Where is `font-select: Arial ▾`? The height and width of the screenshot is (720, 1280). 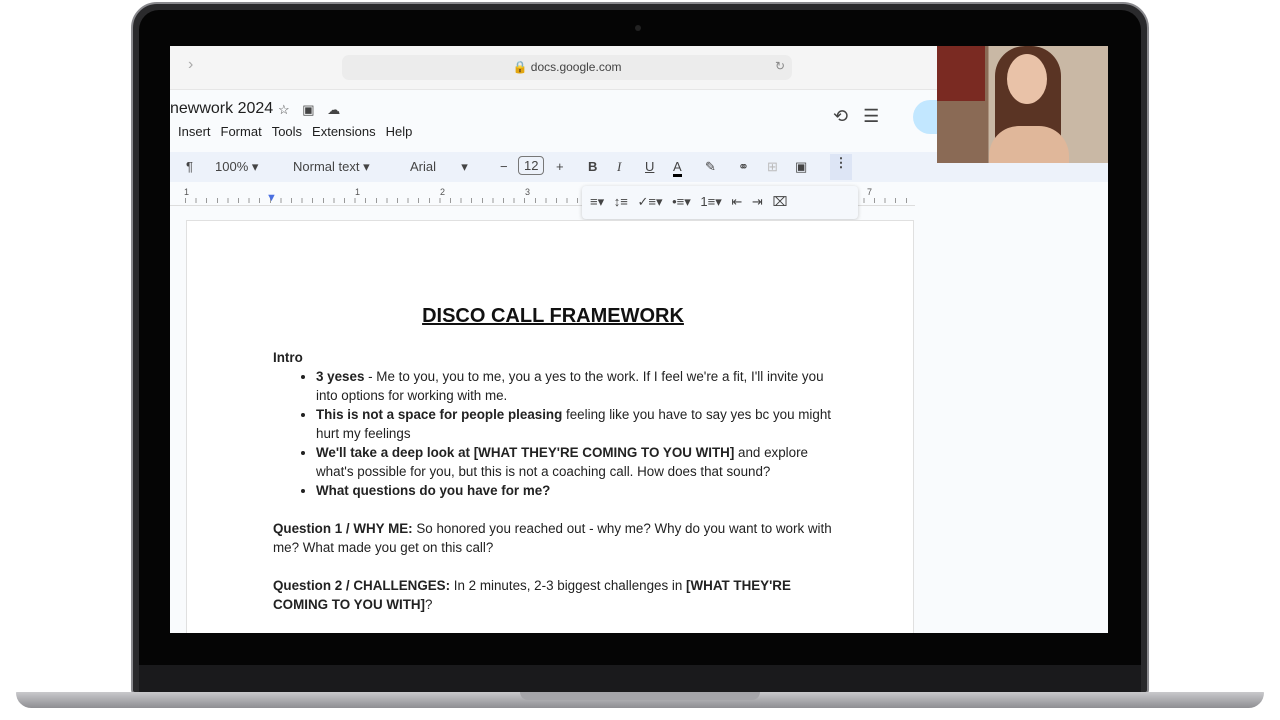
font-select: Arial ▾ is located at coordinates (443, 167).